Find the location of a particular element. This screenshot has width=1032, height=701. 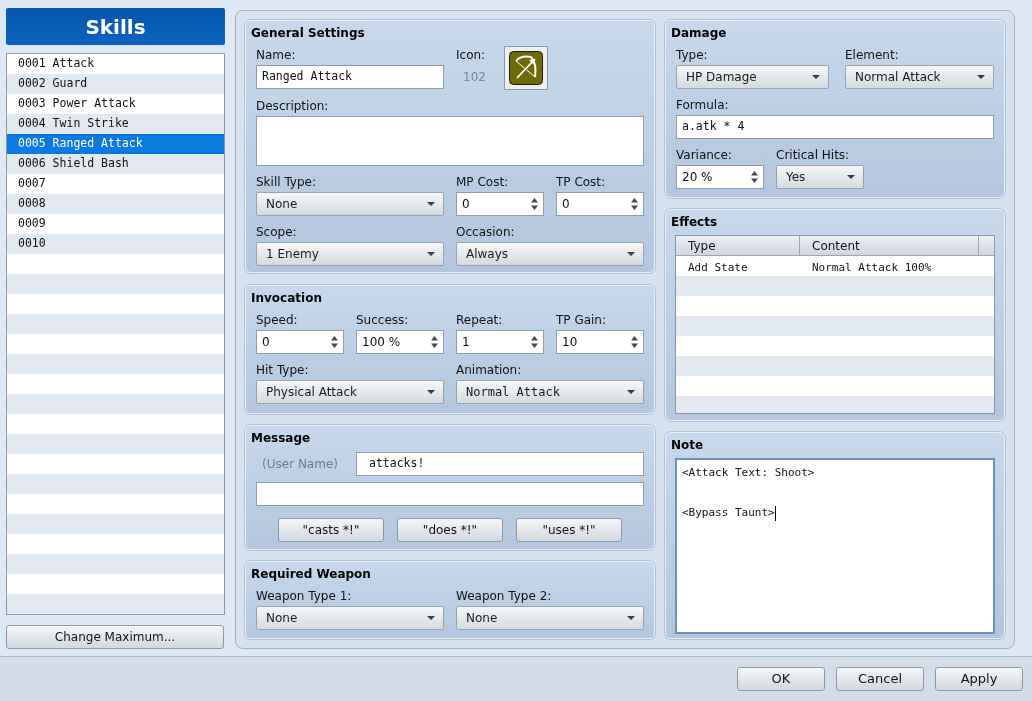

skill-list-item: 0008 is located at coordinates (115, 204).